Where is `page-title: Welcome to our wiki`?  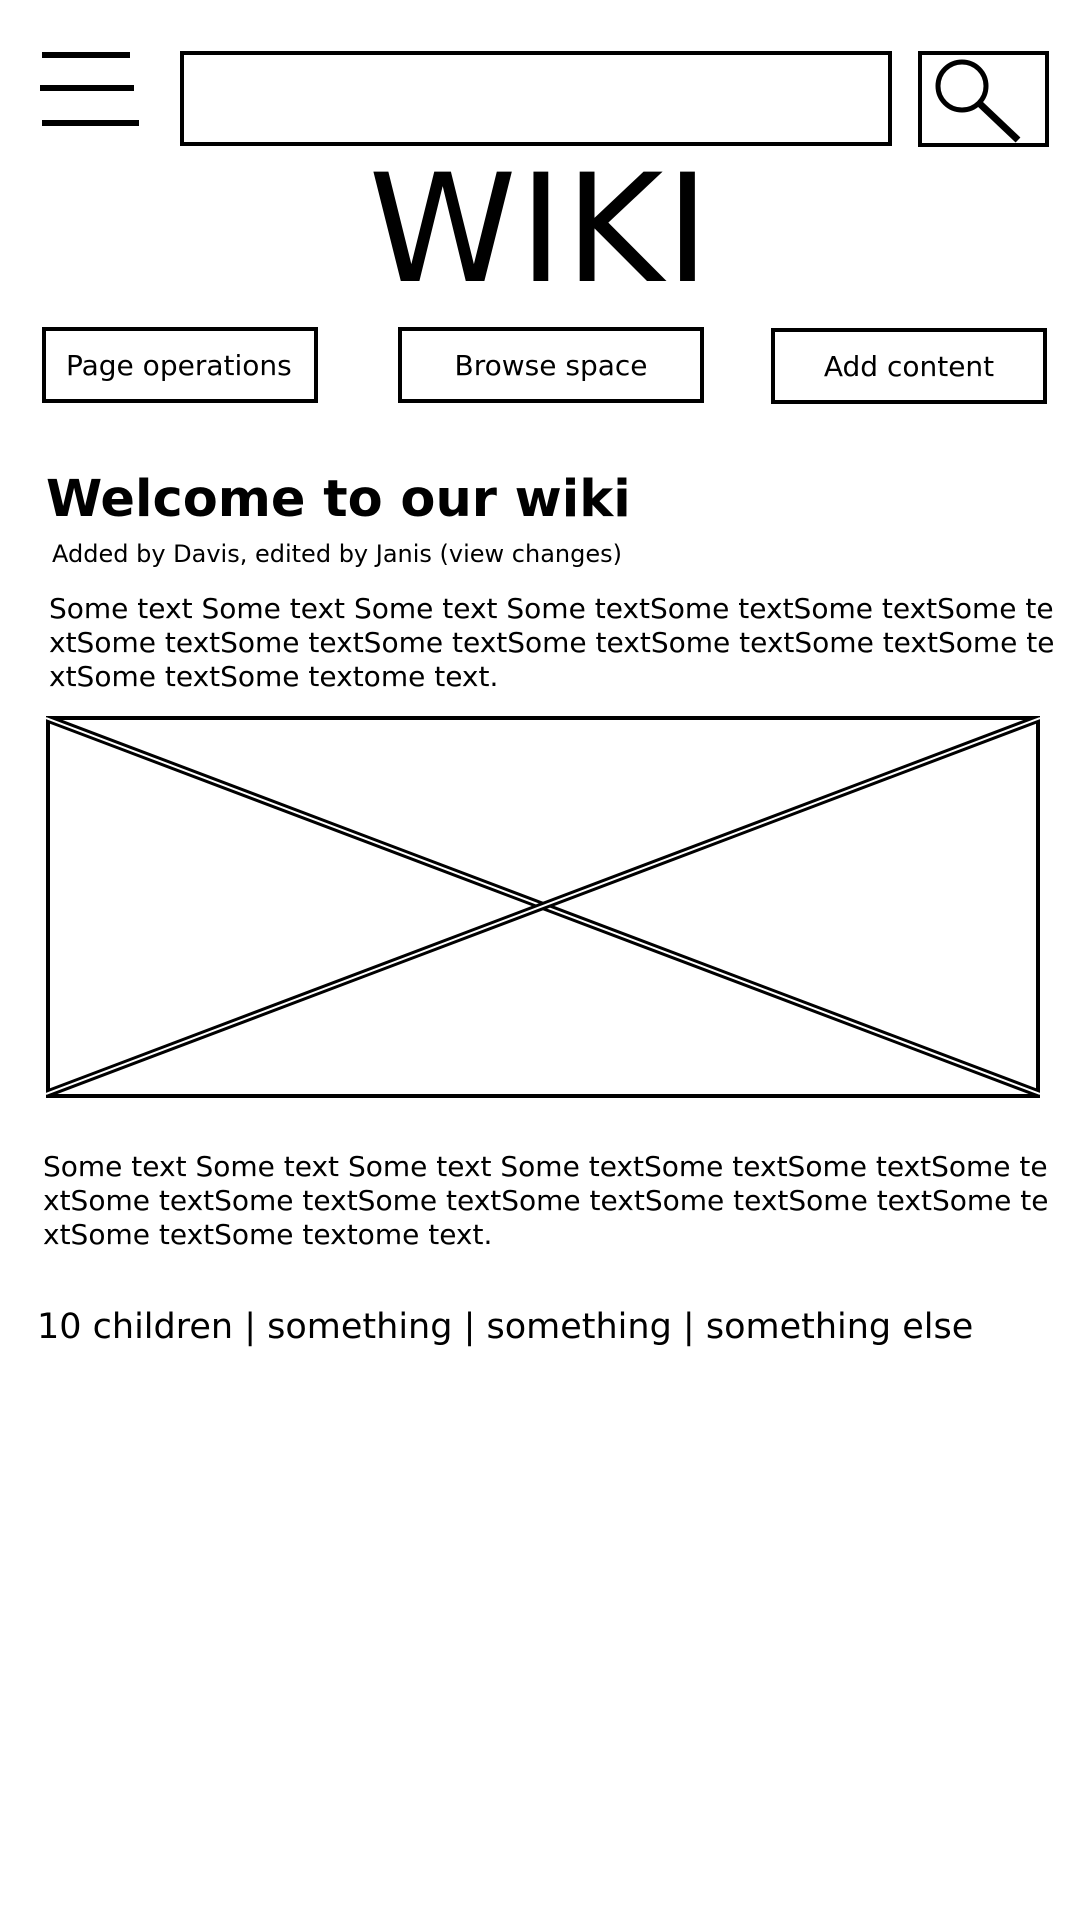 page-title: Welcome to our wiki is located at coordinates (338, 499).